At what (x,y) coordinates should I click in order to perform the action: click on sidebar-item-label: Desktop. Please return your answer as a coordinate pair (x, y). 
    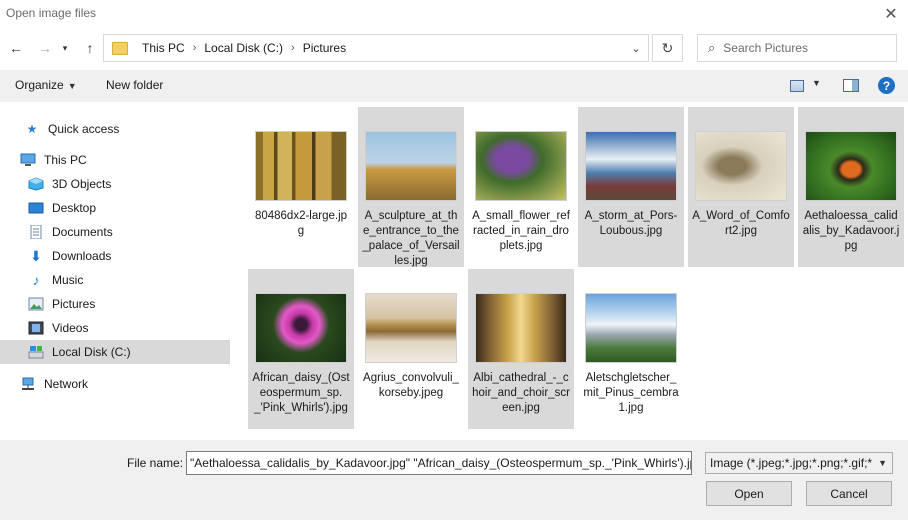
    Looking at the image, I should click on (74, 208).